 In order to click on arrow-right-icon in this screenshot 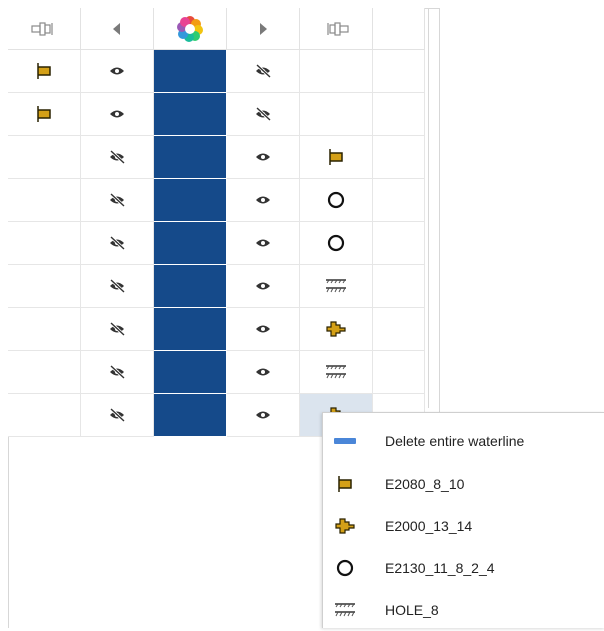, I will do `click(263, 28)`.